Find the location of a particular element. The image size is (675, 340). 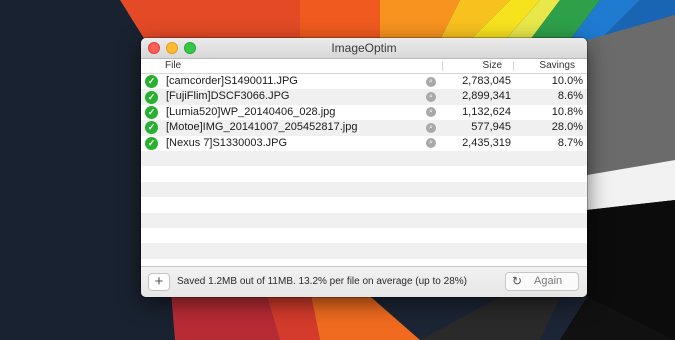

refresh-icon: ↻ is located at coordinates (517, 281).